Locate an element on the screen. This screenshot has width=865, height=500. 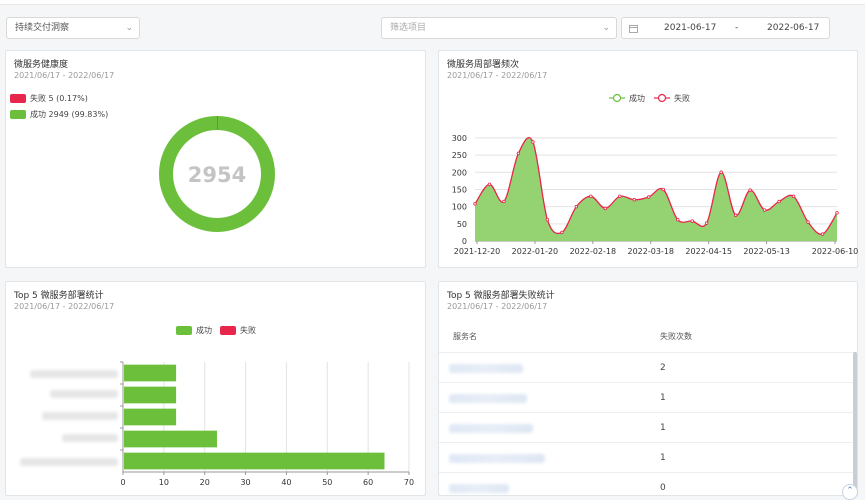
top5-x-tick-label: 10 is located at coordinates (164, 482).